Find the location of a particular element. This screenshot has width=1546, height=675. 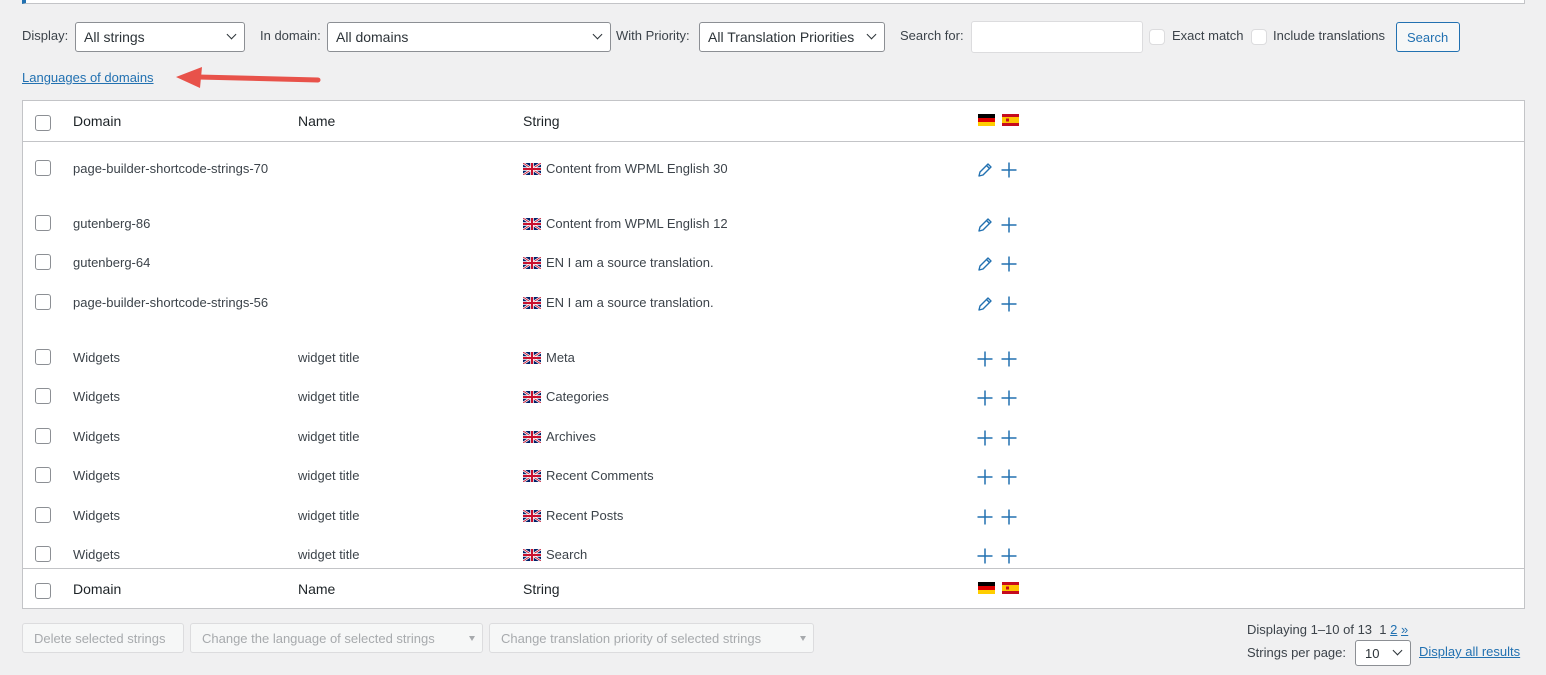

display-select: All strings is located at coordinates (160, 37).